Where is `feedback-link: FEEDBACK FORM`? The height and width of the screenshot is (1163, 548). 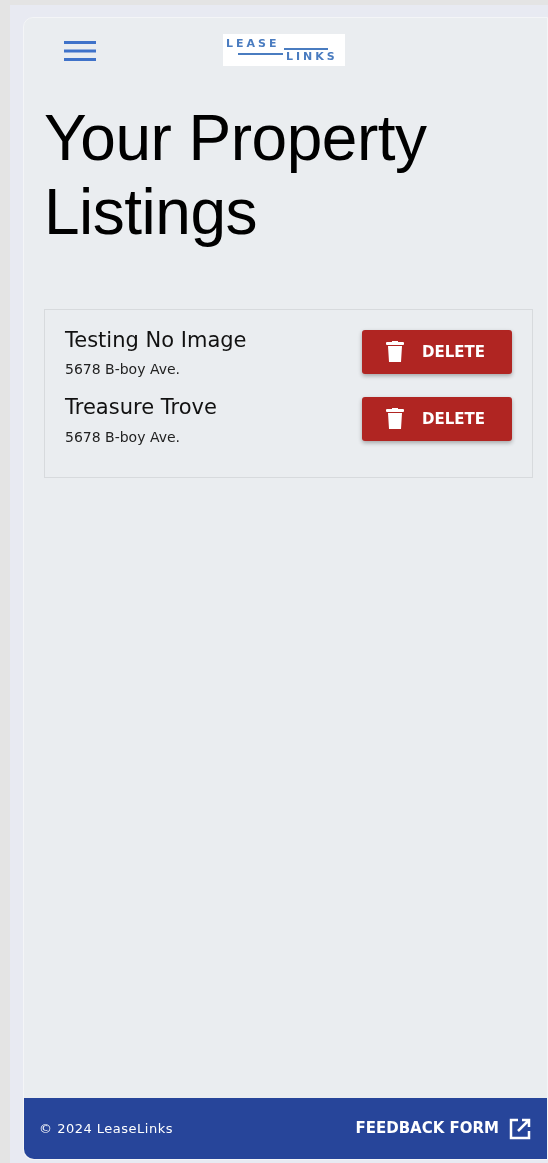
feedback-link: FEEDBACK FORM is located at coordinates (443, 1128).